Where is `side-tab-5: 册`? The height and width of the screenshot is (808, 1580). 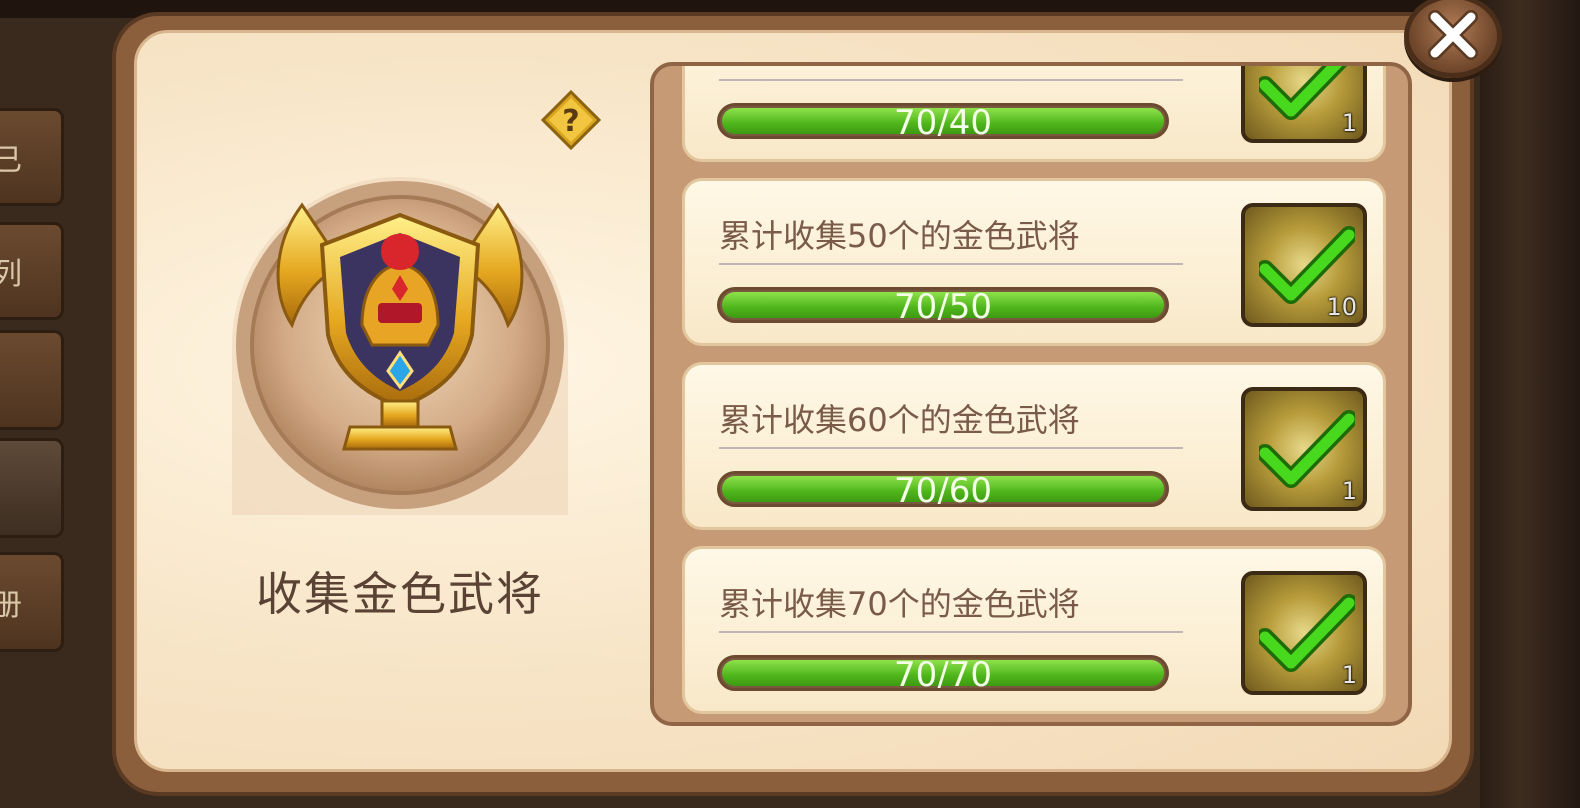 side-tab-5: 册 is located at coordinates (32, 602).